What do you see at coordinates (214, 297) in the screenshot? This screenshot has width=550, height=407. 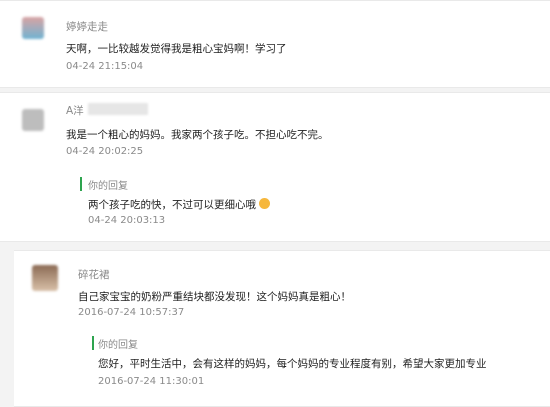 I see `comment-text: 自己家宝宝的奶粉严重结块都没发现！这个妈妈真是粗心！` at bounding box center [214, 297].